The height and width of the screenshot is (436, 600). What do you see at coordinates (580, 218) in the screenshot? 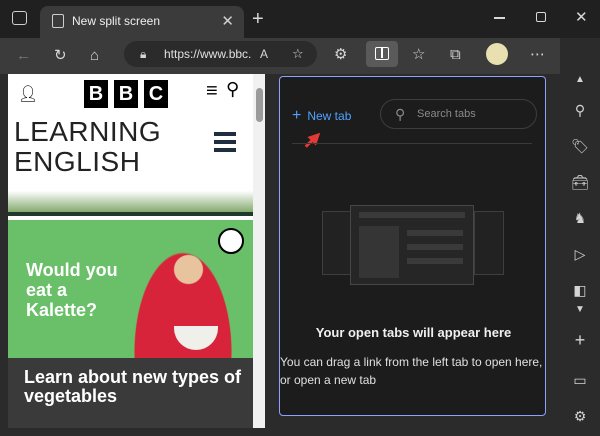
I see `sidebar-games-icon: ♞` at bounding box center [580, 218].